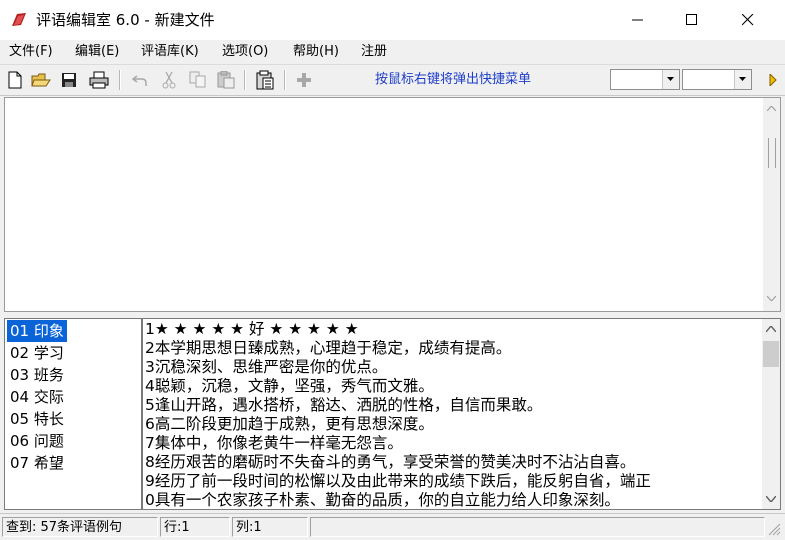 The height and width of the screenshot is (540, 785). What do you see at coordinates (266, 367) in the screenshot?
I see `list-item: 3沉稳深刻、思维严密是你的优点。` at bounding box center [266, 367].